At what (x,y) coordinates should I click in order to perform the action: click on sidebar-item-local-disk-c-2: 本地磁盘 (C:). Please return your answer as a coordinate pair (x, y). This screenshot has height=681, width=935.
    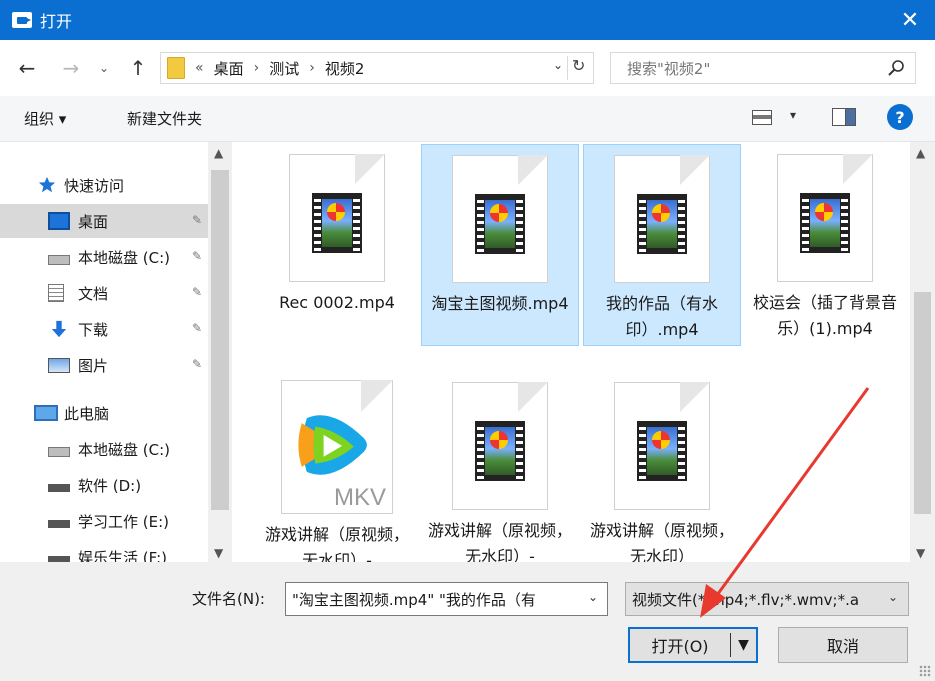
    Looking at the image, I should click on (104, 449).